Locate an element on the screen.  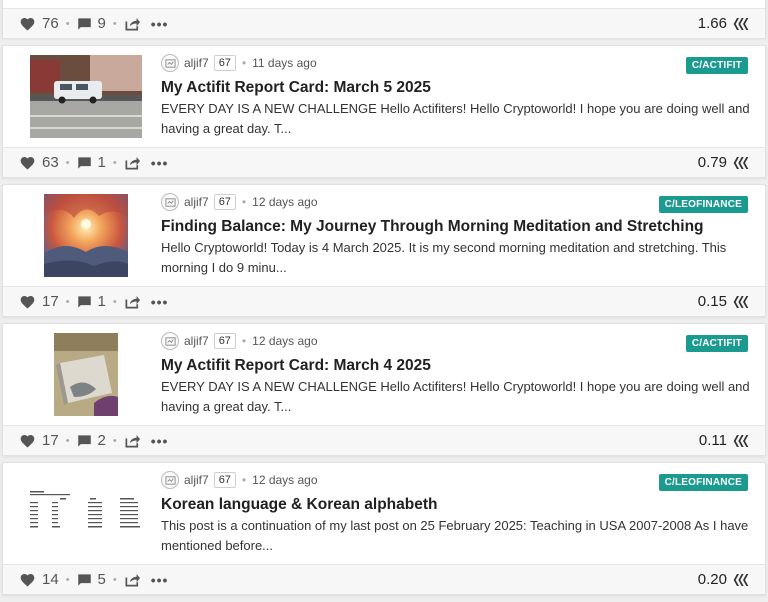
post-age: 11 days ago is located at coordinates (284, 63).